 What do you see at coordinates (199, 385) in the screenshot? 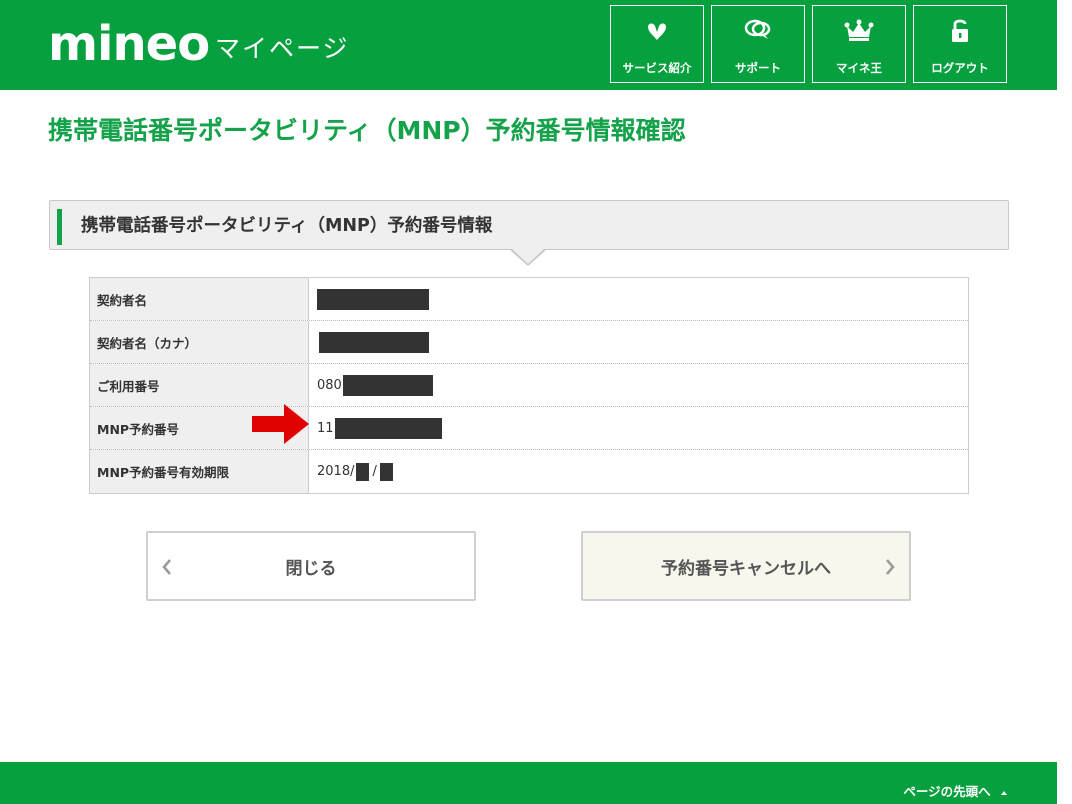
I see `row-label: ご利用番号` at bounding box center [199, 385].